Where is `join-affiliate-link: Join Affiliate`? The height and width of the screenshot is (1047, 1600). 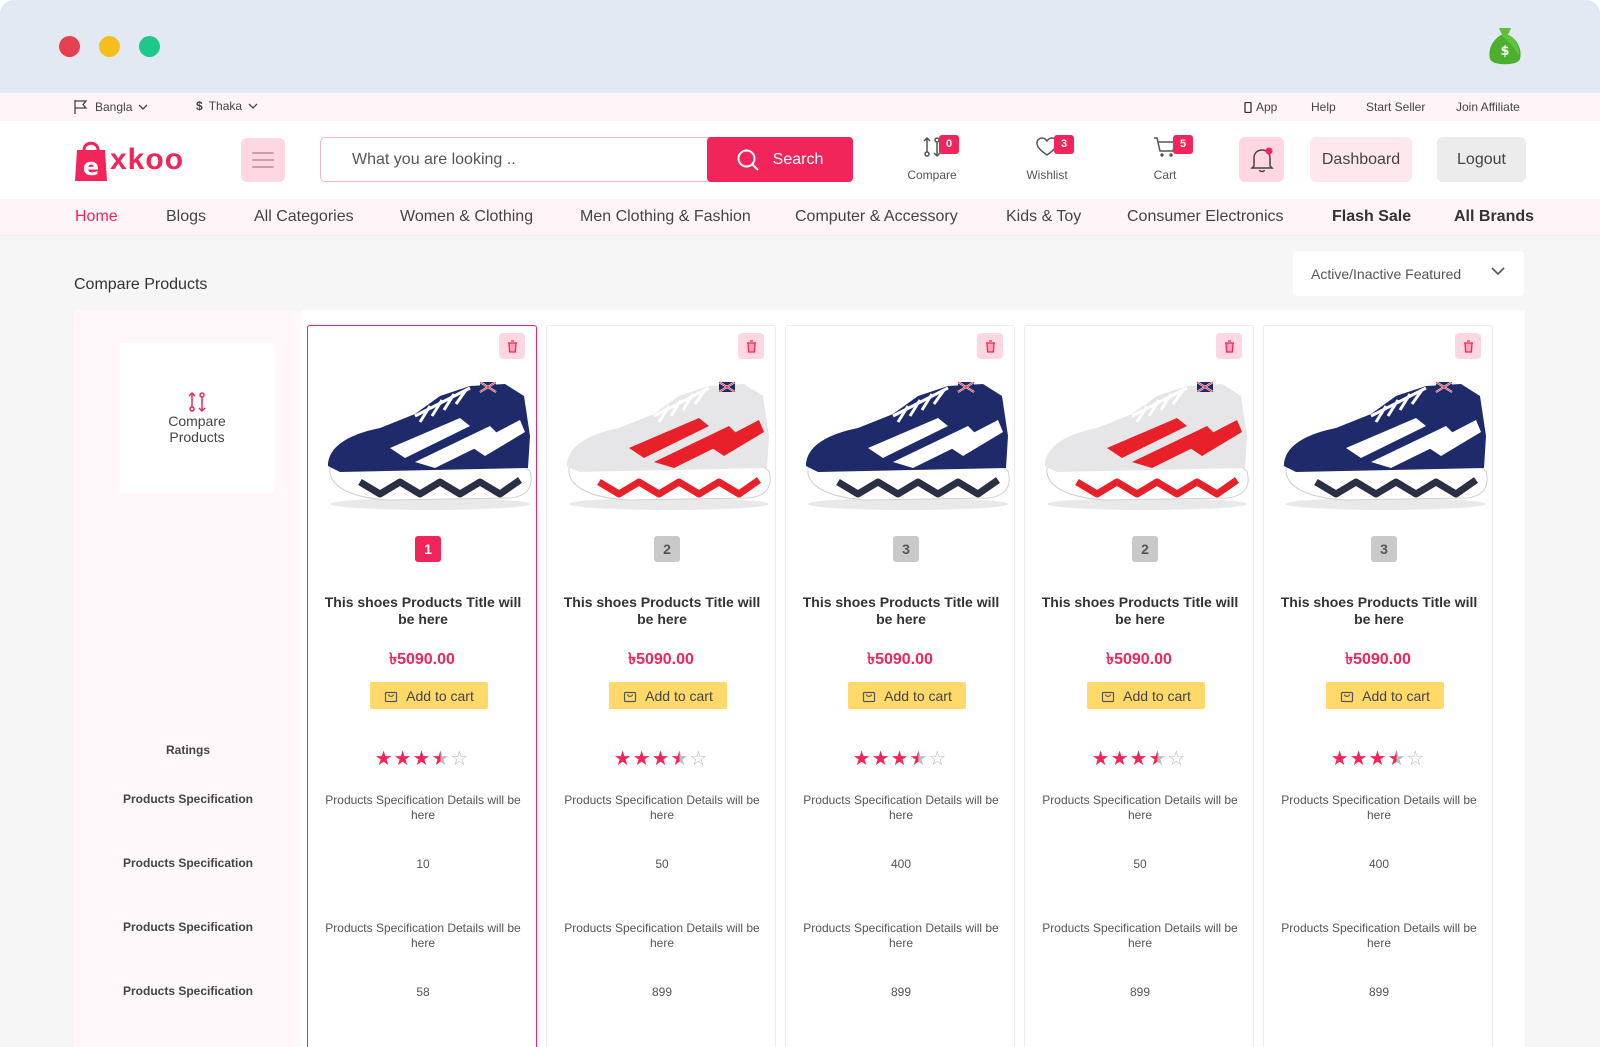 join-affiliate-link: Join Affiliate is located at coordinates (1488, 107).